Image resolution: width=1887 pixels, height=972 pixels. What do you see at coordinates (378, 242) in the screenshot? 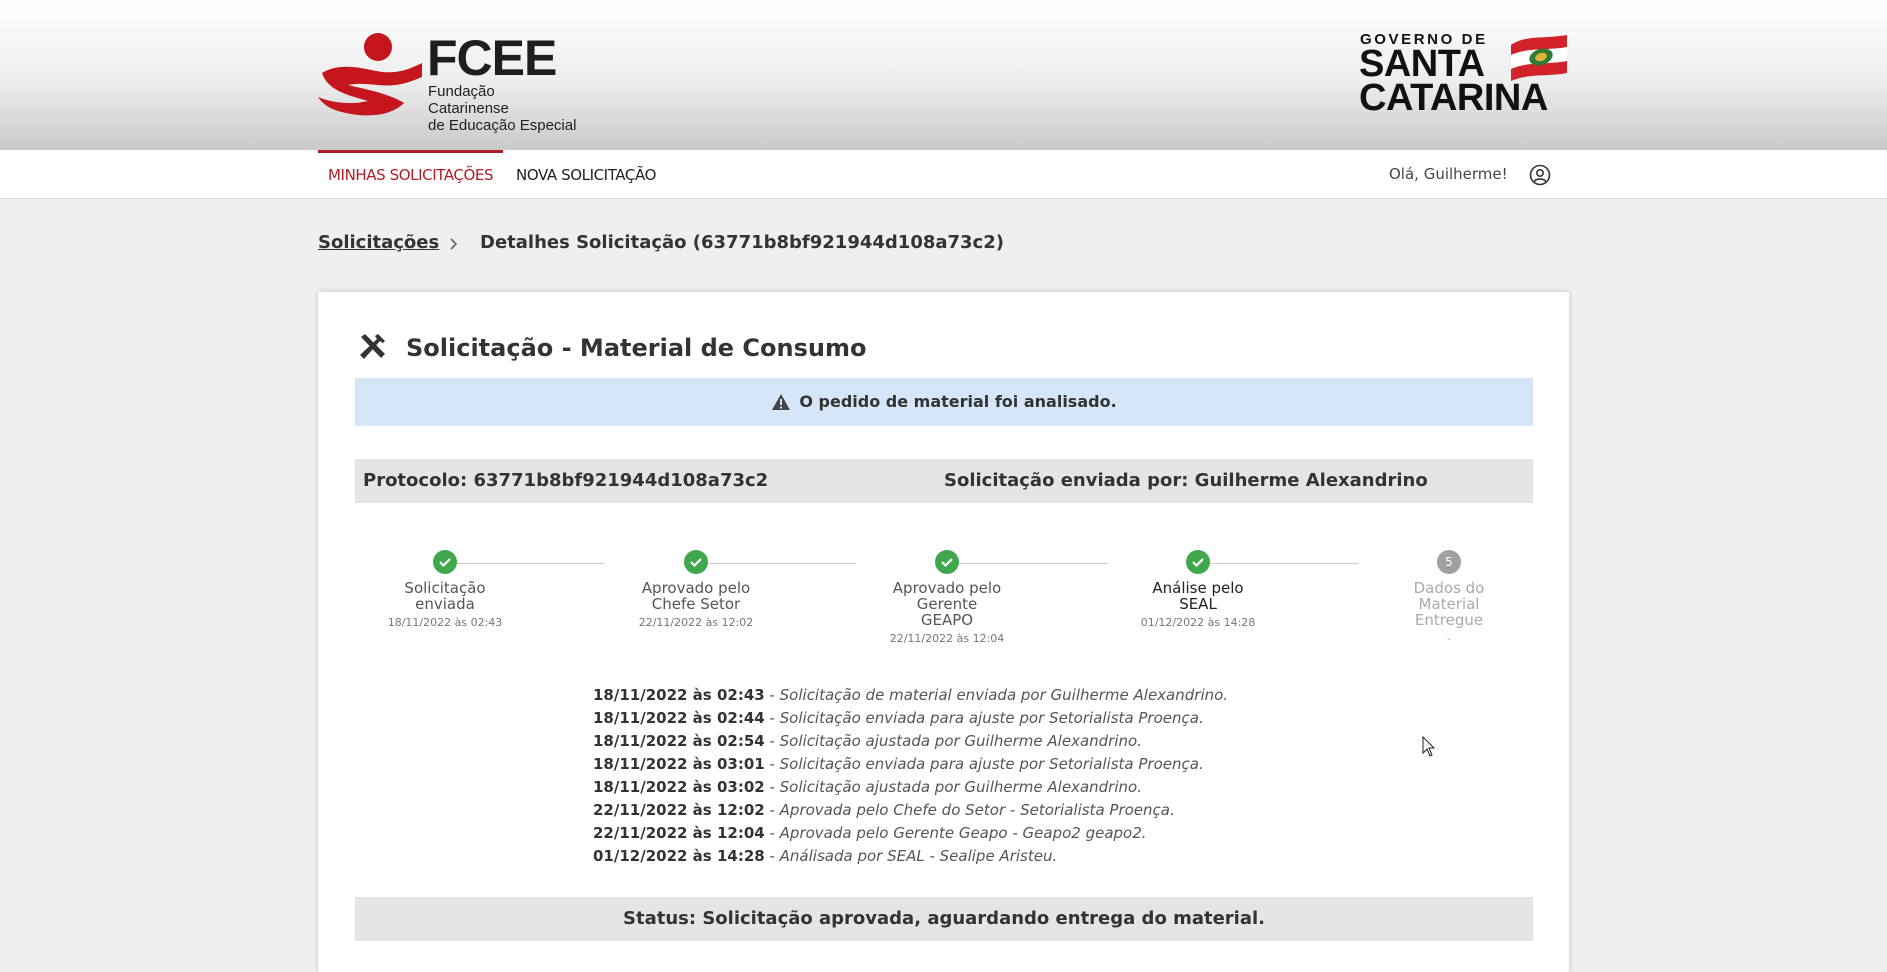
I see `breadcrumb-link-solicitacoes: Solicitações` at bounding box center [378, 242].